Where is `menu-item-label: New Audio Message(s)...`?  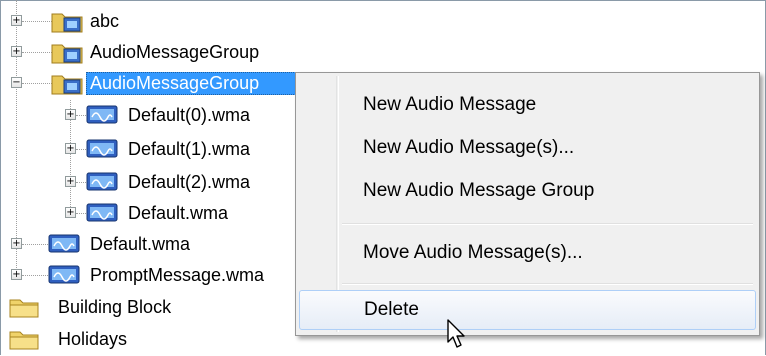 menu-item-label: New Audio Message(s)... is located at coordinates (469, 147).